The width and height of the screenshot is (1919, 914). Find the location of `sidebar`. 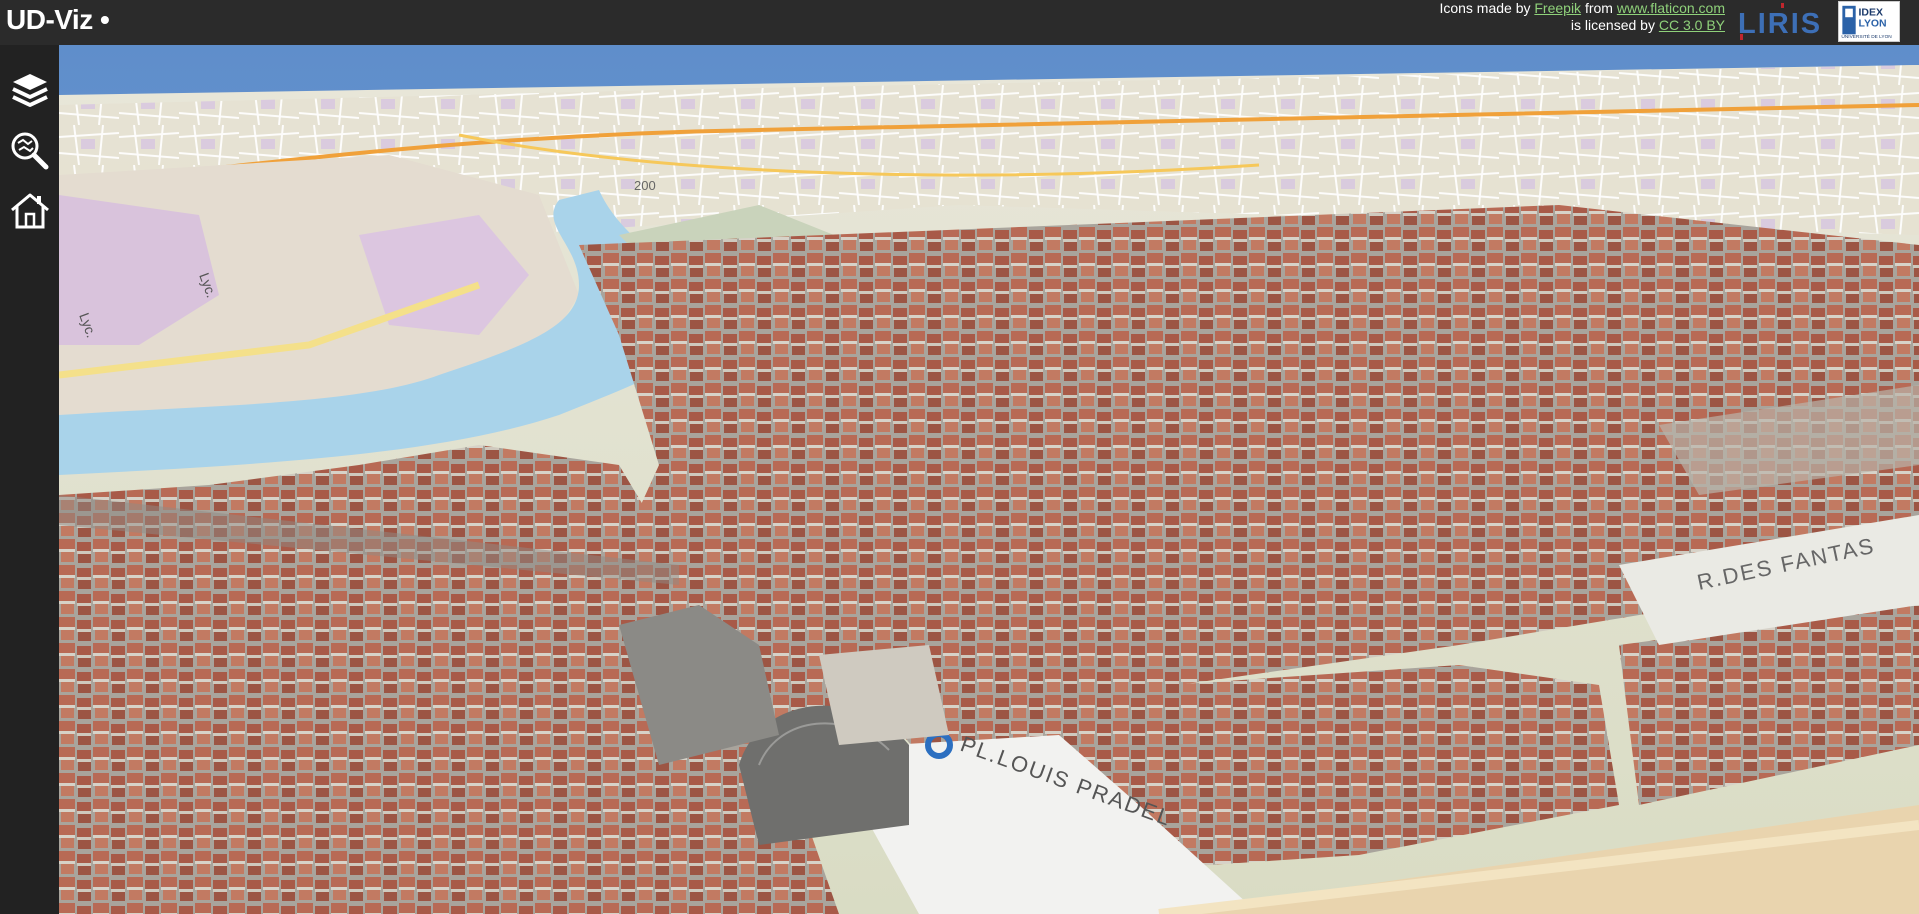

sidebar is located at coordinates (29, 479).